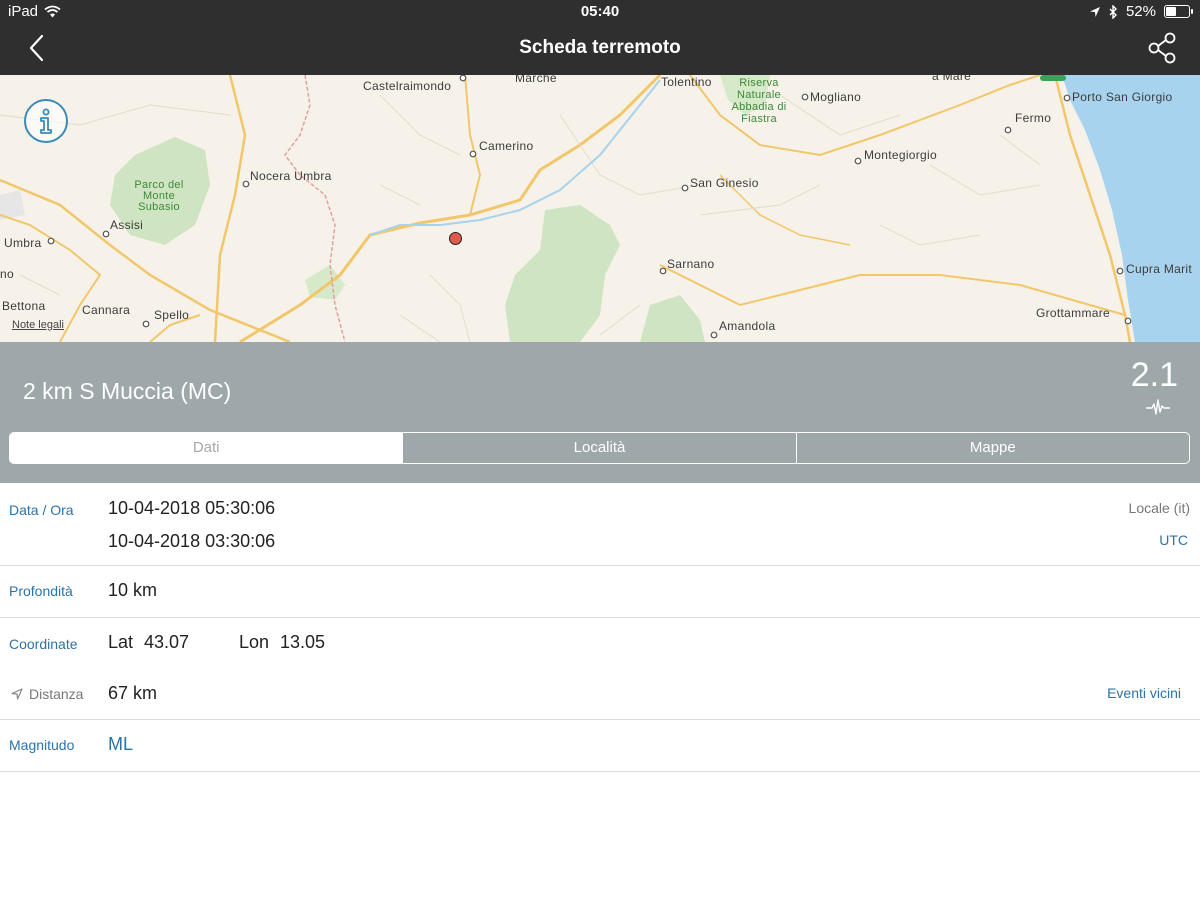 The width and height of the screenshot is (1200, 900). What do you see at coordinates (303, 642) in the screenshot?
I see `lon-value: 13.05` at bounding box center [303, 642].